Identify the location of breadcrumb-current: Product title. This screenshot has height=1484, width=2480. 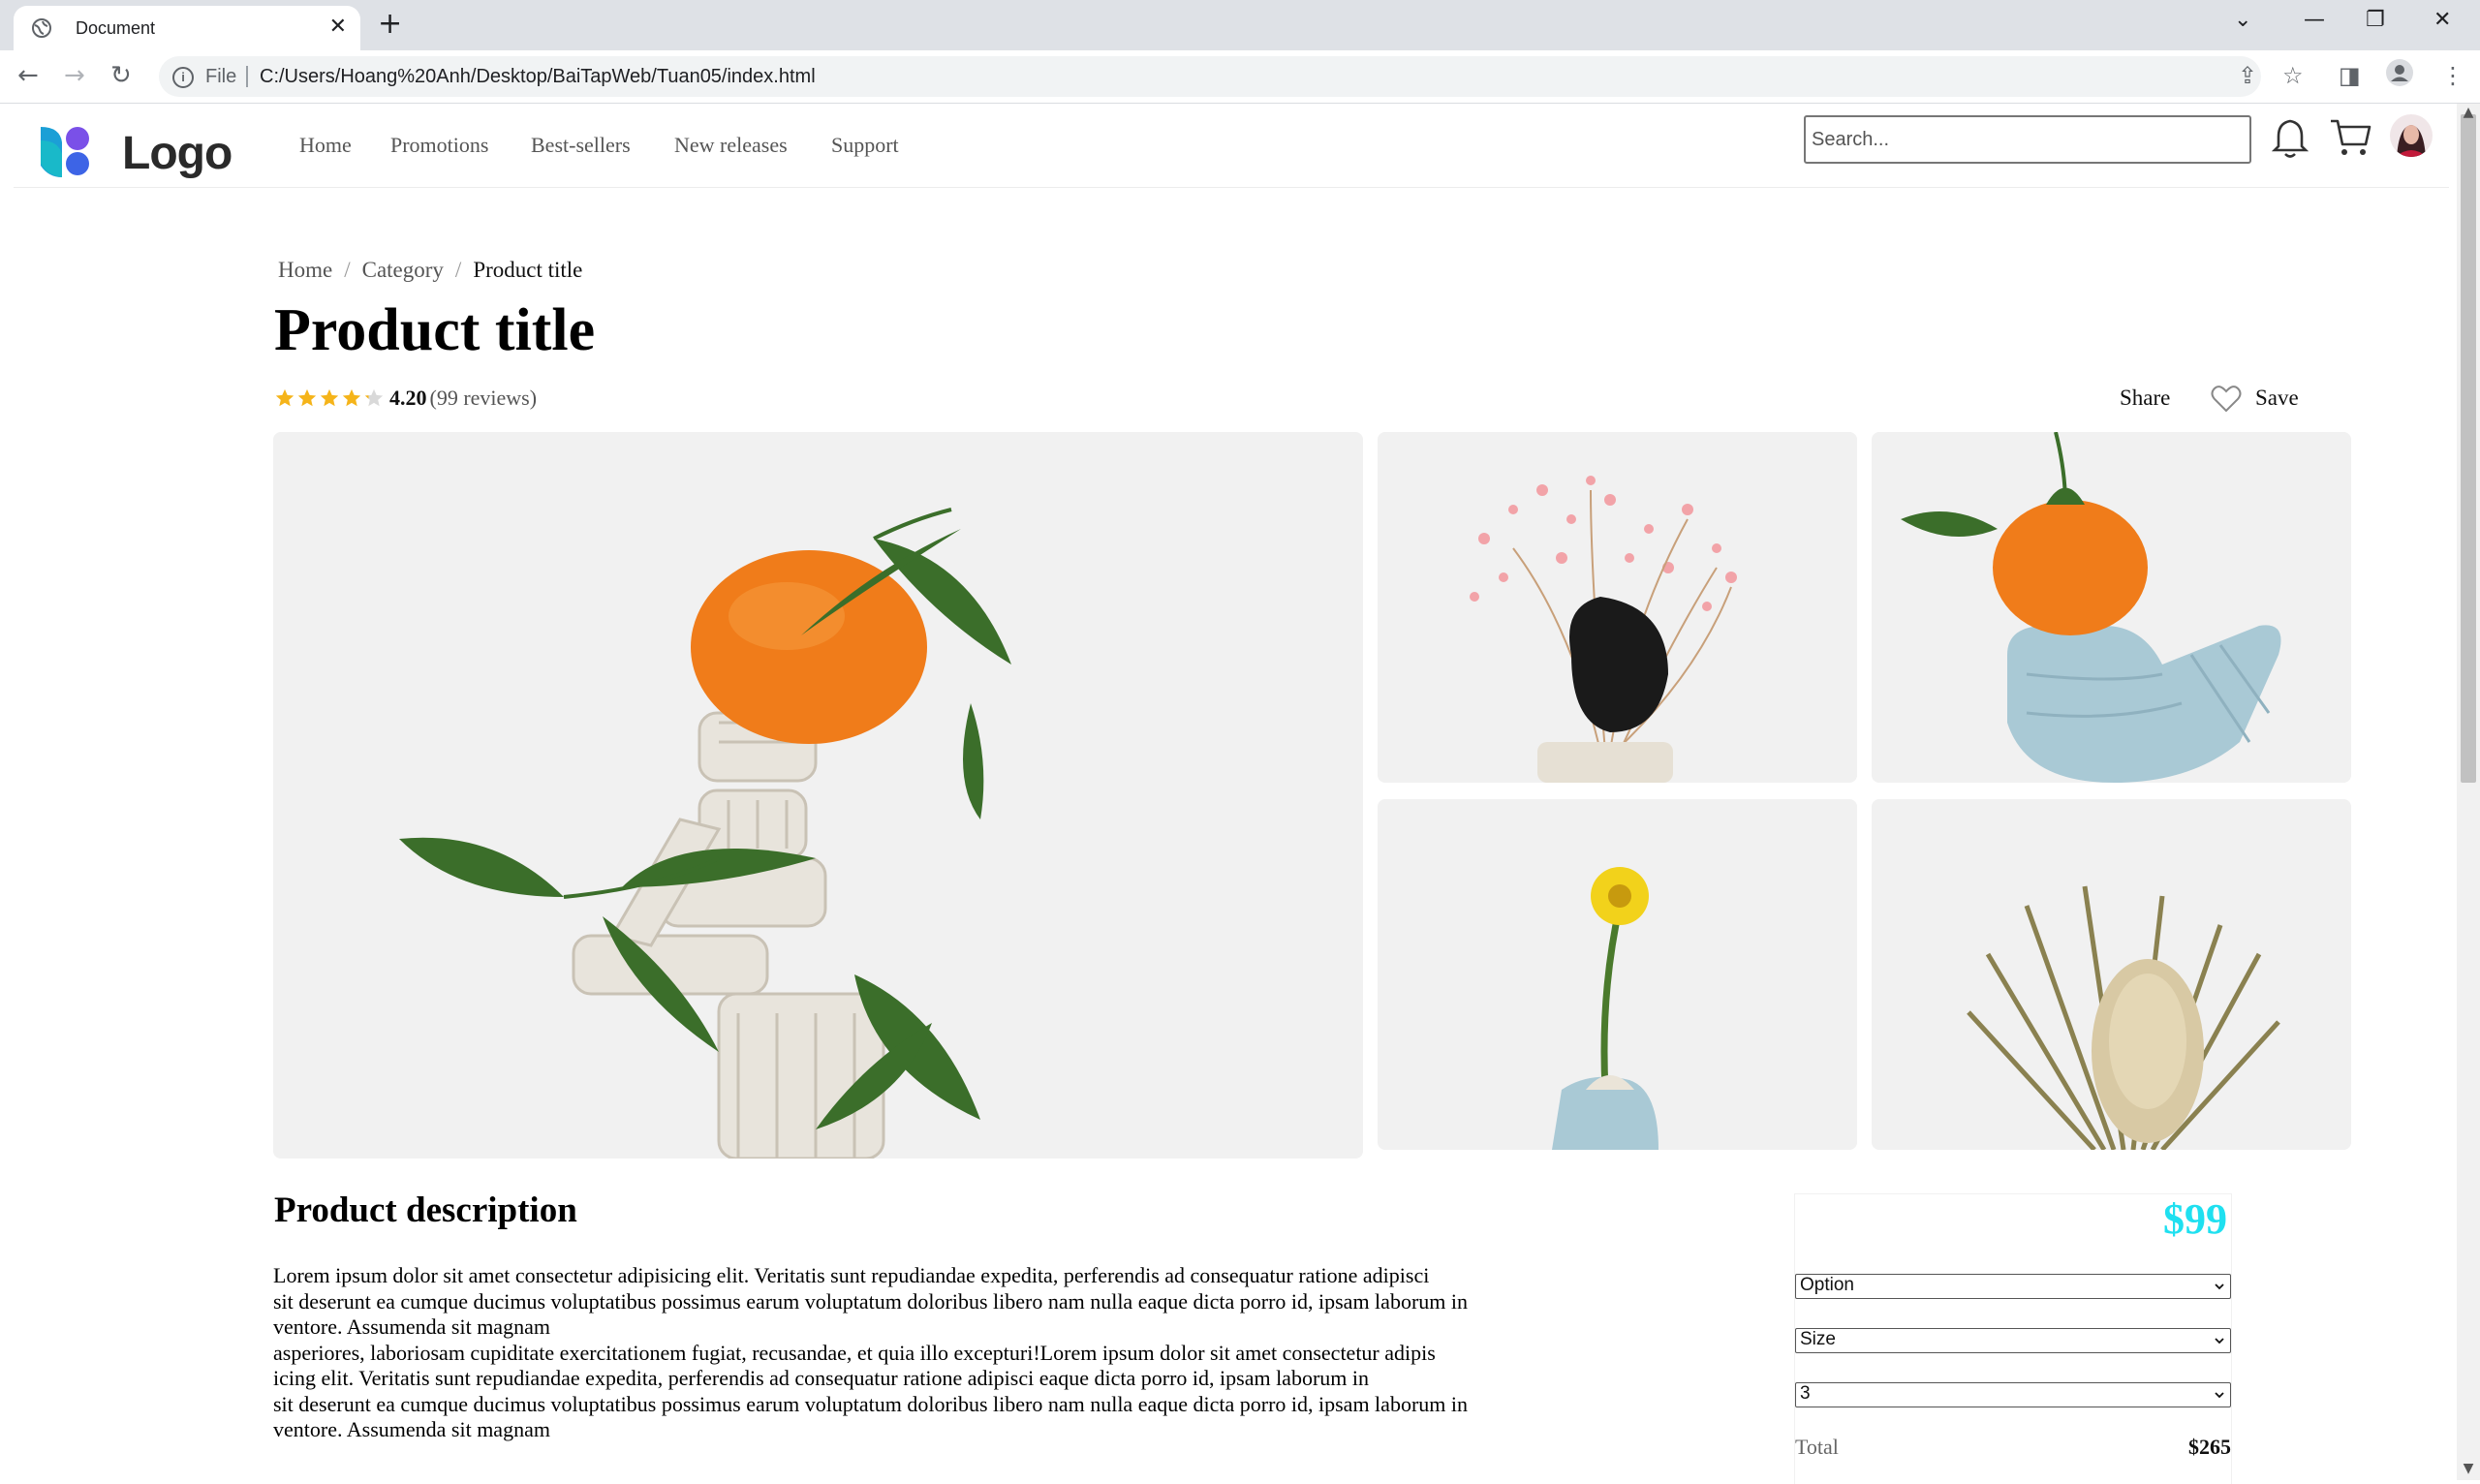
(528, 270).